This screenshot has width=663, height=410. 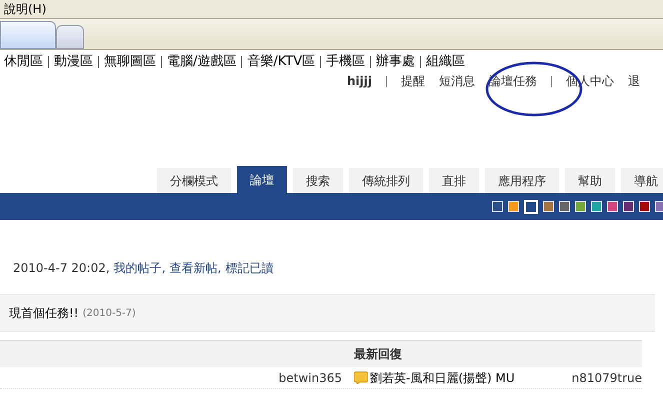 I want to click on nav-tab: 論壇, so click(x=262, y=179).